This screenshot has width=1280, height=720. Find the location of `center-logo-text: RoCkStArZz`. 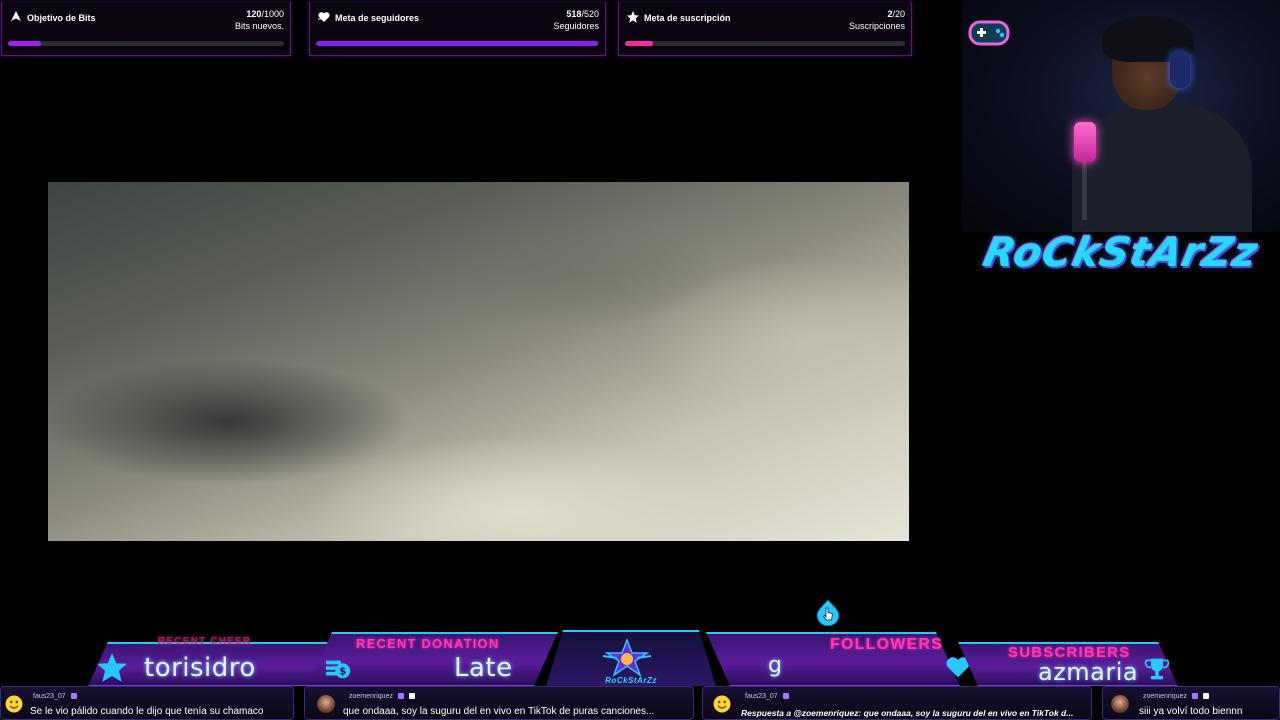

center-logo-text: RoCkStArZz is located at coordinates (631, 680).